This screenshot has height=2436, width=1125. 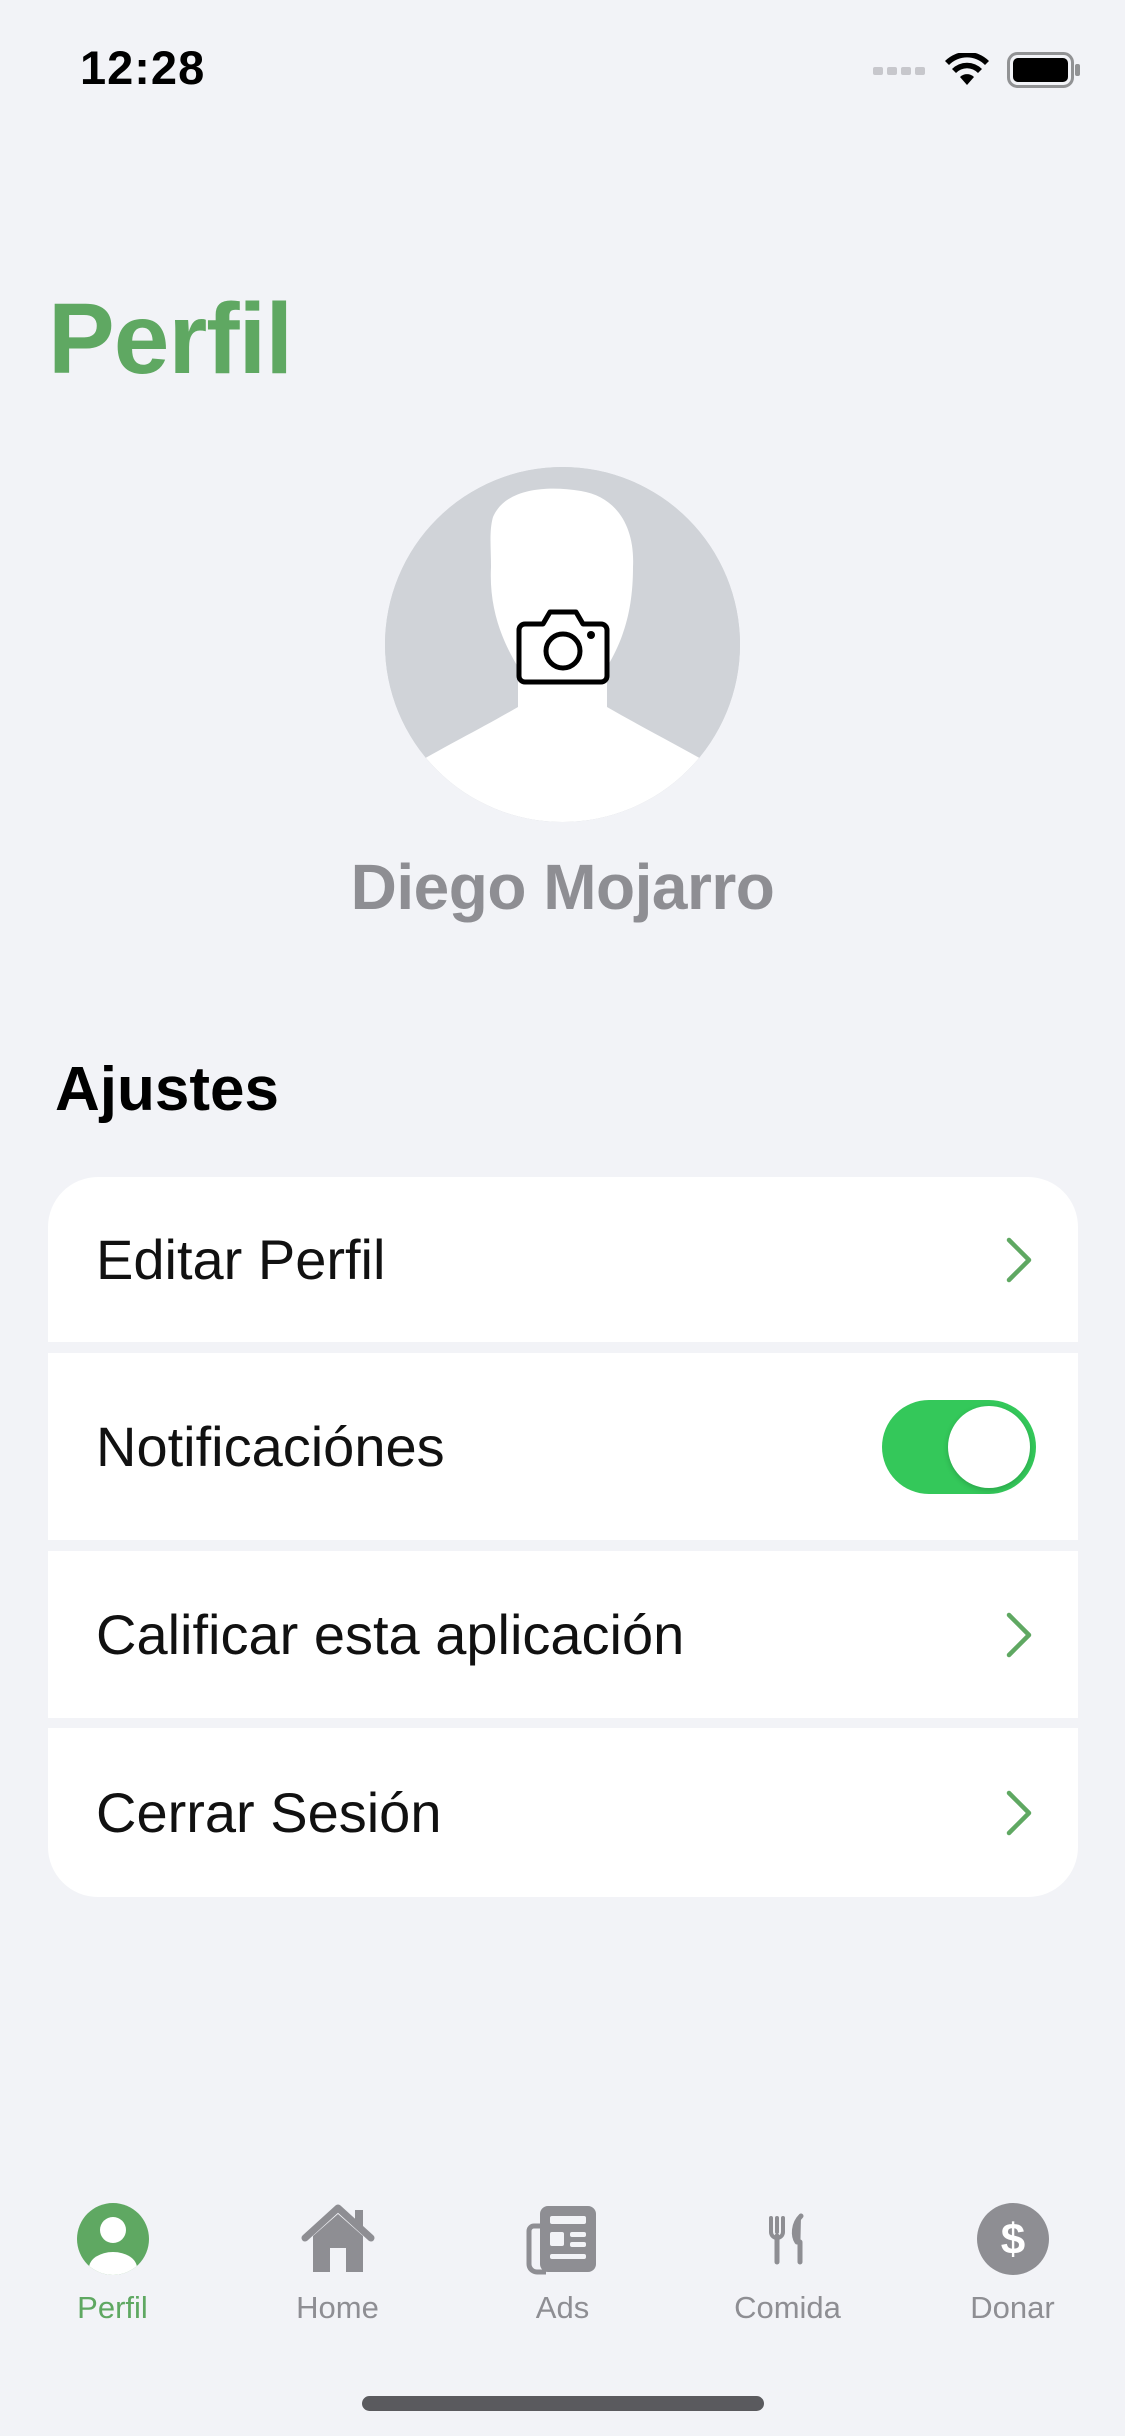 I want to click on settings-row-label: Editar Perfil, so click(x=241, y=1259).